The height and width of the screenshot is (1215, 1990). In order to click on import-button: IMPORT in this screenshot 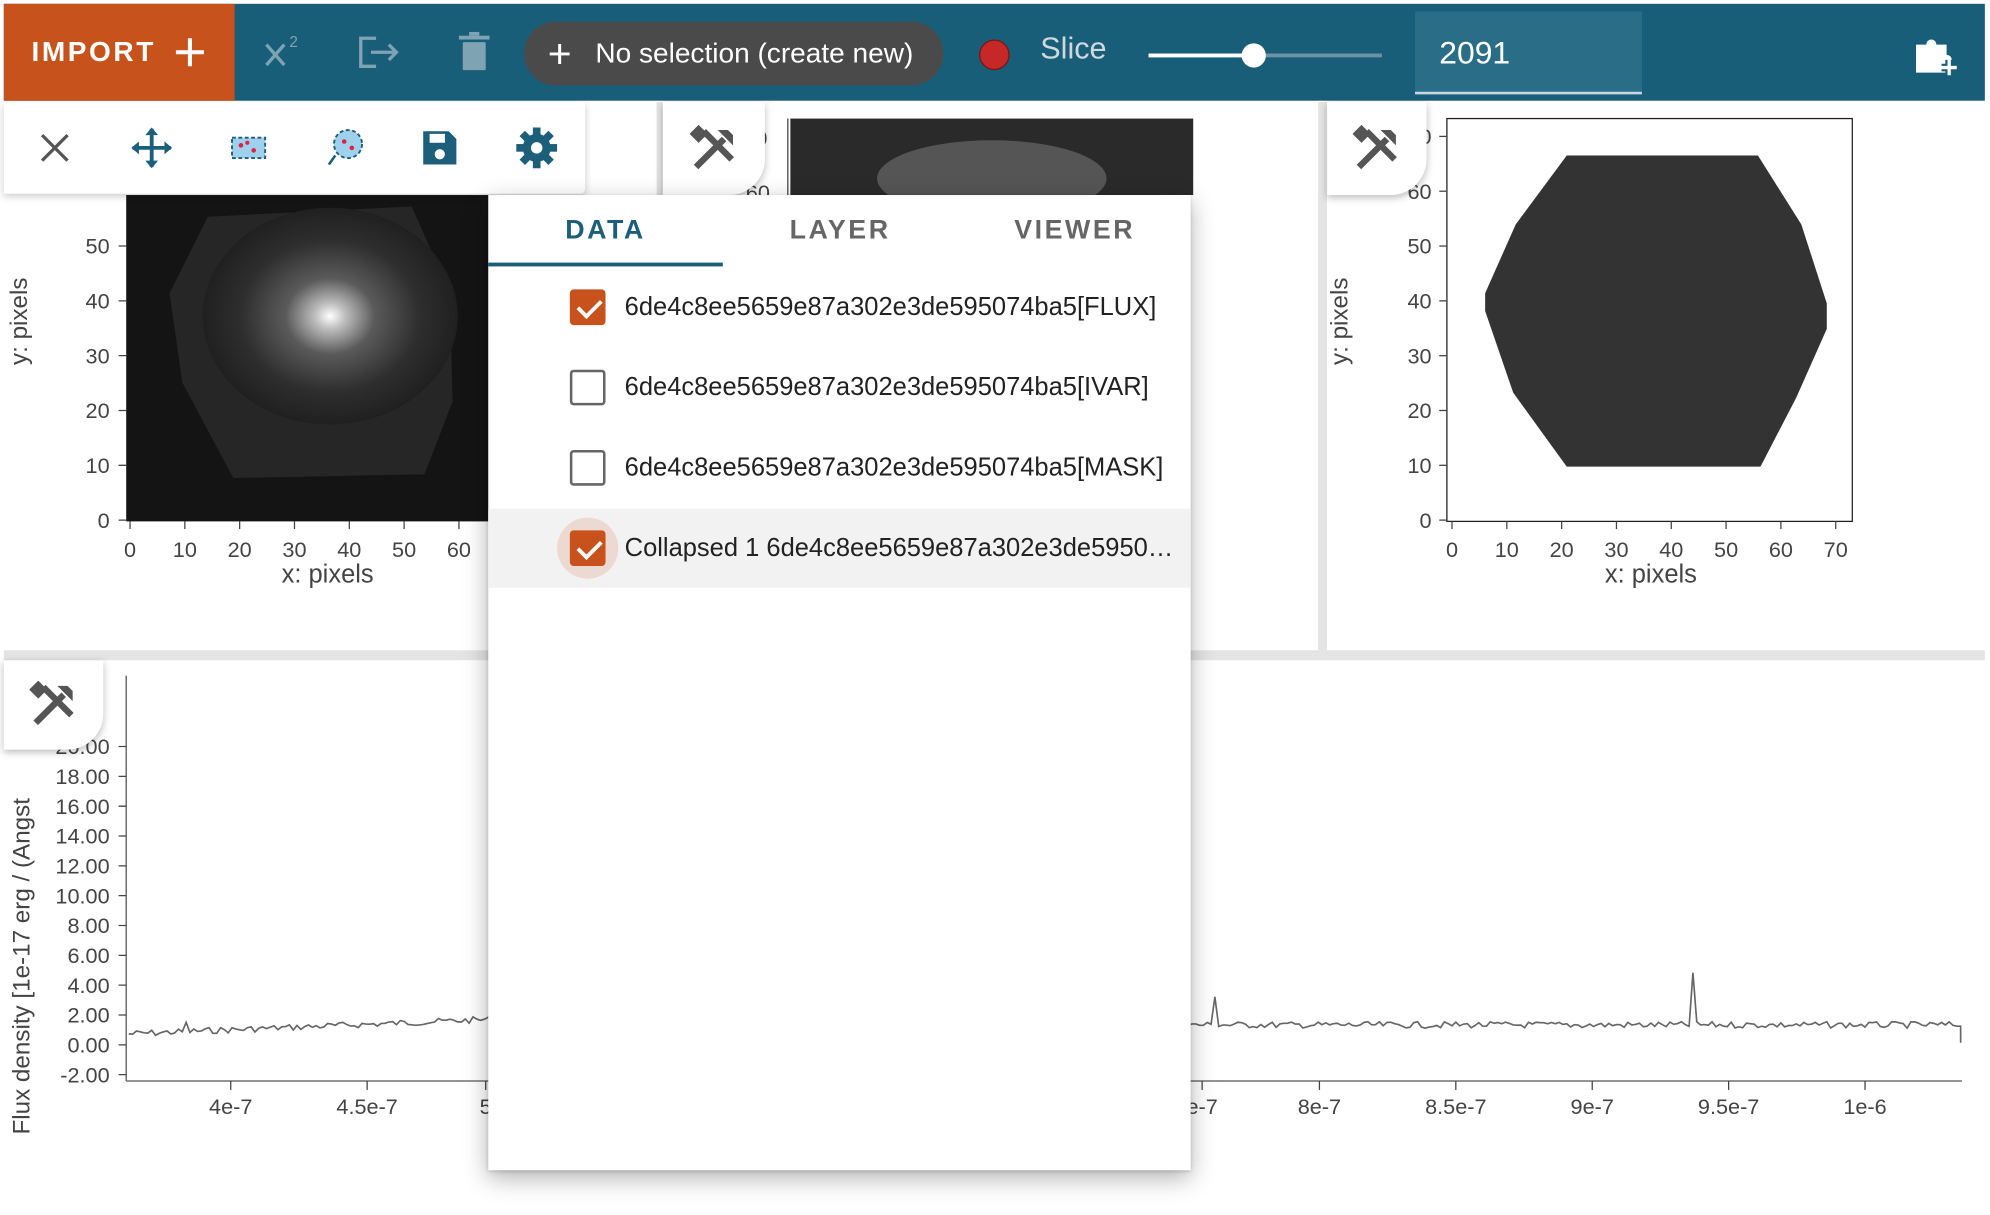, I will do `click(119, 52)`.